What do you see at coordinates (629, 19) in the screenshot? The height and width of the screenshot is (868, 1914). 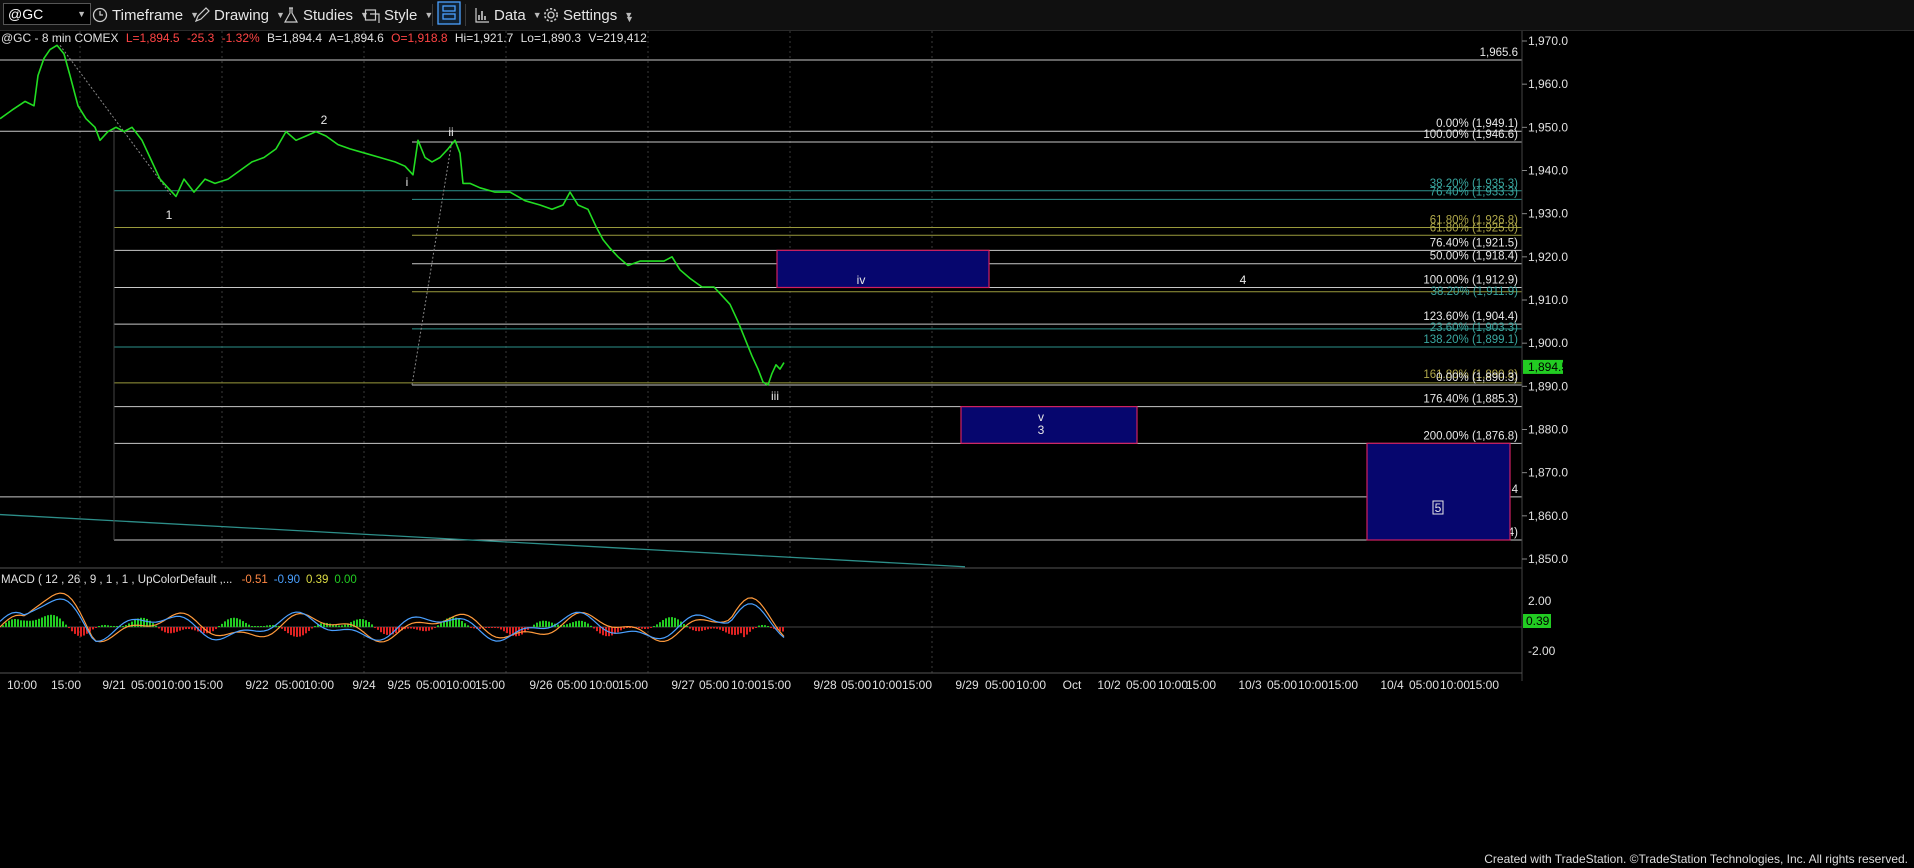 I see `toolbar-overflow-icon: ▼` at bounding box center [629, 19].